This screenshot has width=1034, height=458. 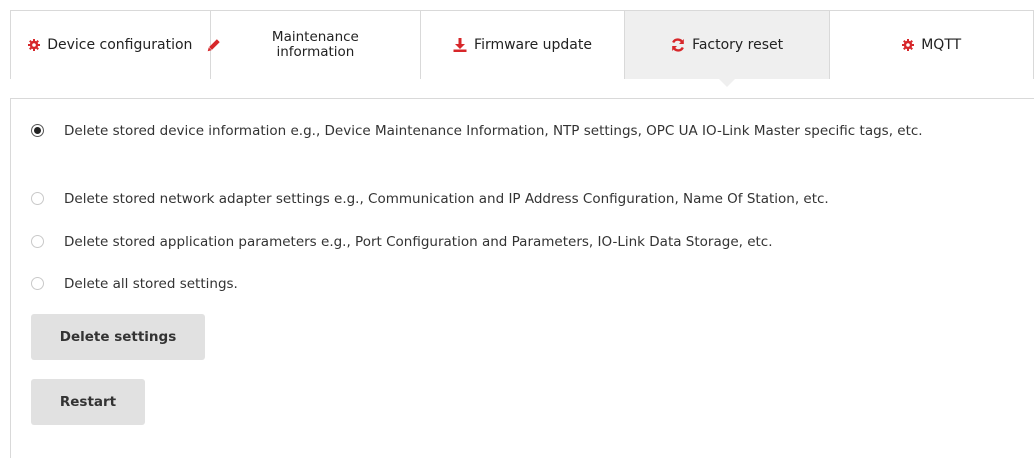 I want to click on tab-label: Maintenance information, so click(x=315, y=45).